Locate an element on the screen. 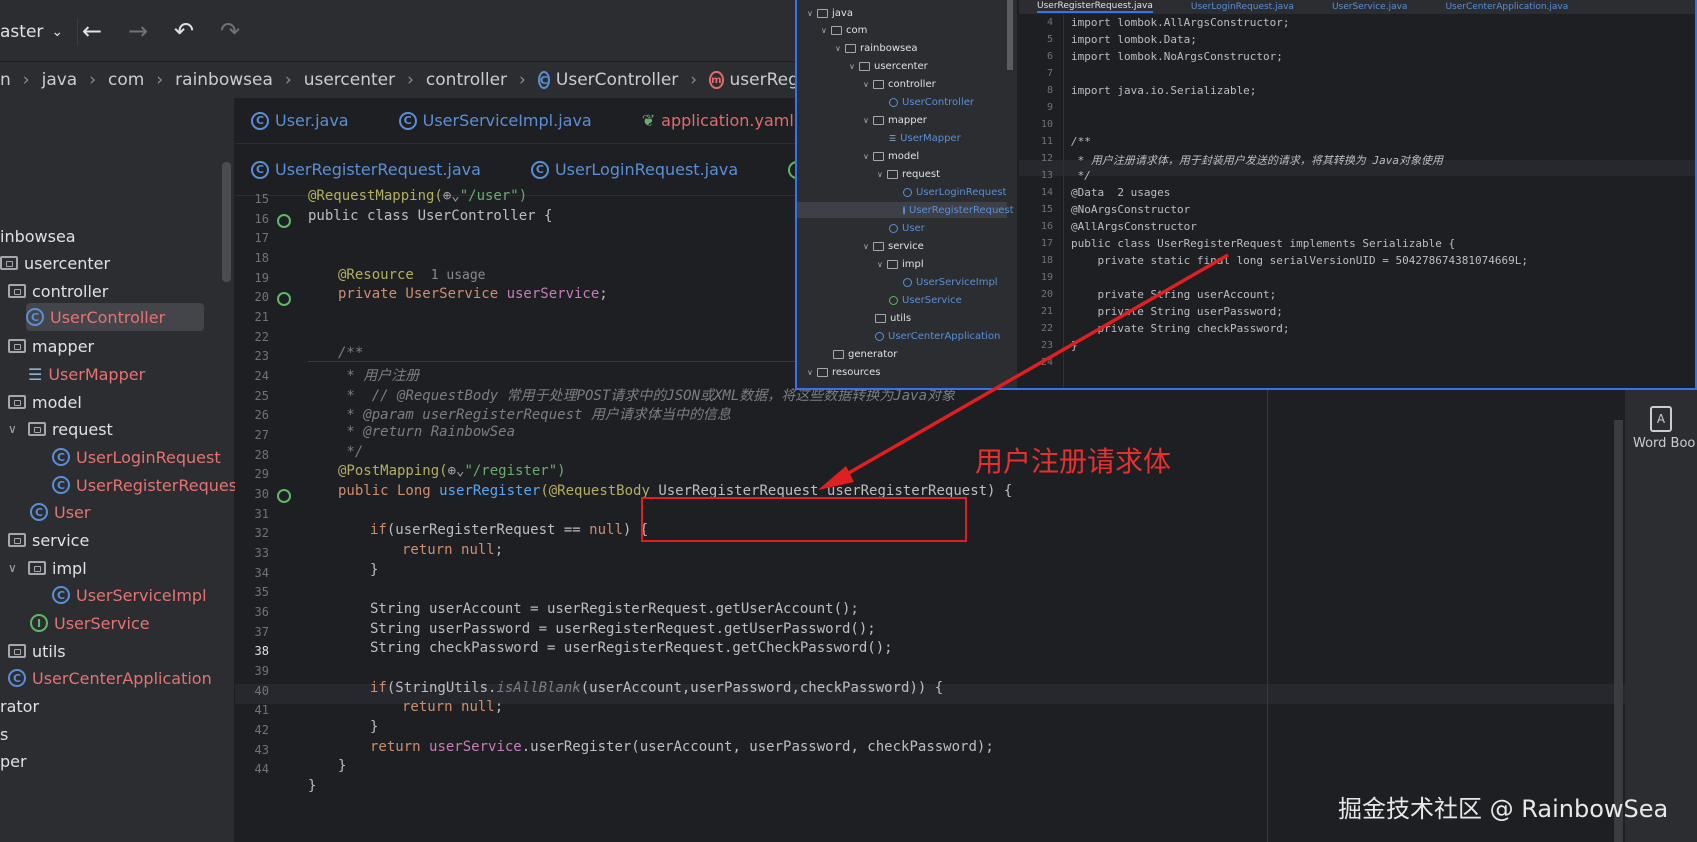  annotation-arrow is located at coordinates (1023, 371).